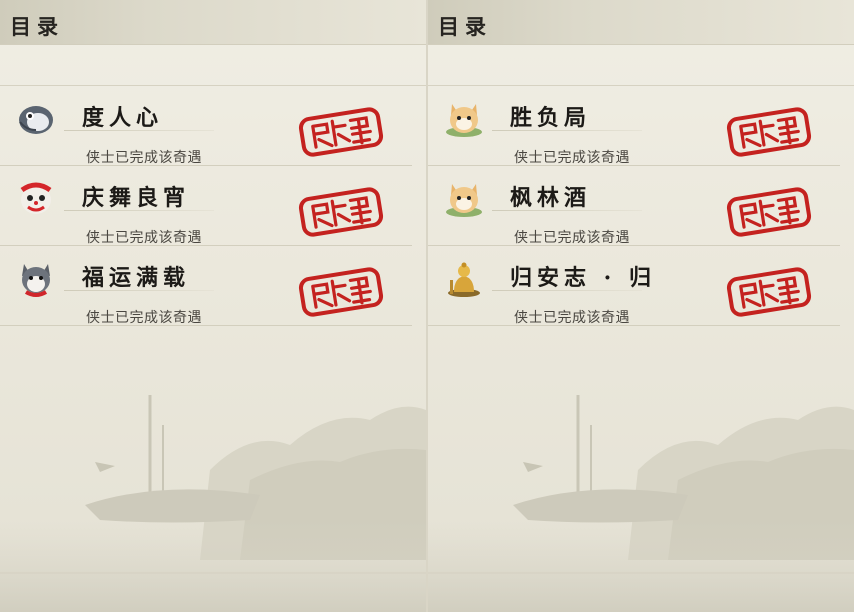 The image size is (854, 612). I want to click on lion-dance-icon, so click(36, 199).